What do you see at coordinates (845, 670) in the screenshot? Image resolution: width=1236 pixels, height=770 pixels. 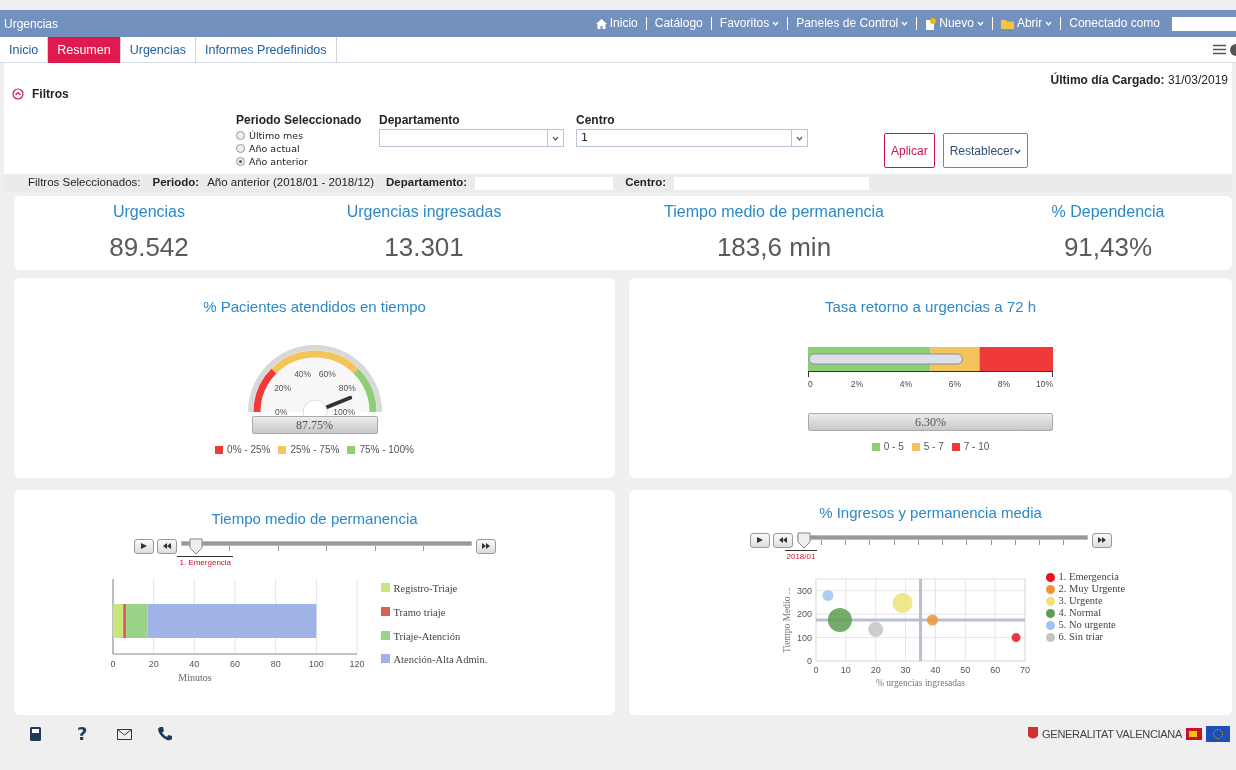 I see `tick-label: 10` at bounding box center [845, 670].